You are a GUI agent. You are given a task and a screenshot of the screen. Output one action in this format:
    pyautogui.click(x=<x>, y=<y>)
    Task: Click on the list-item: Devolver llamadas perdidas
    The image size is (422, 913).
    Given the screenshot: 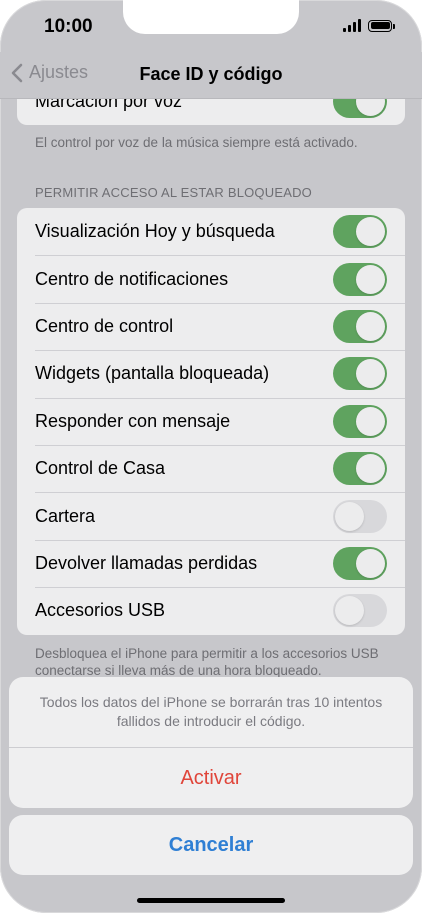 What is the action you would take?
    pyautogui.click(x=211, y=563)
    